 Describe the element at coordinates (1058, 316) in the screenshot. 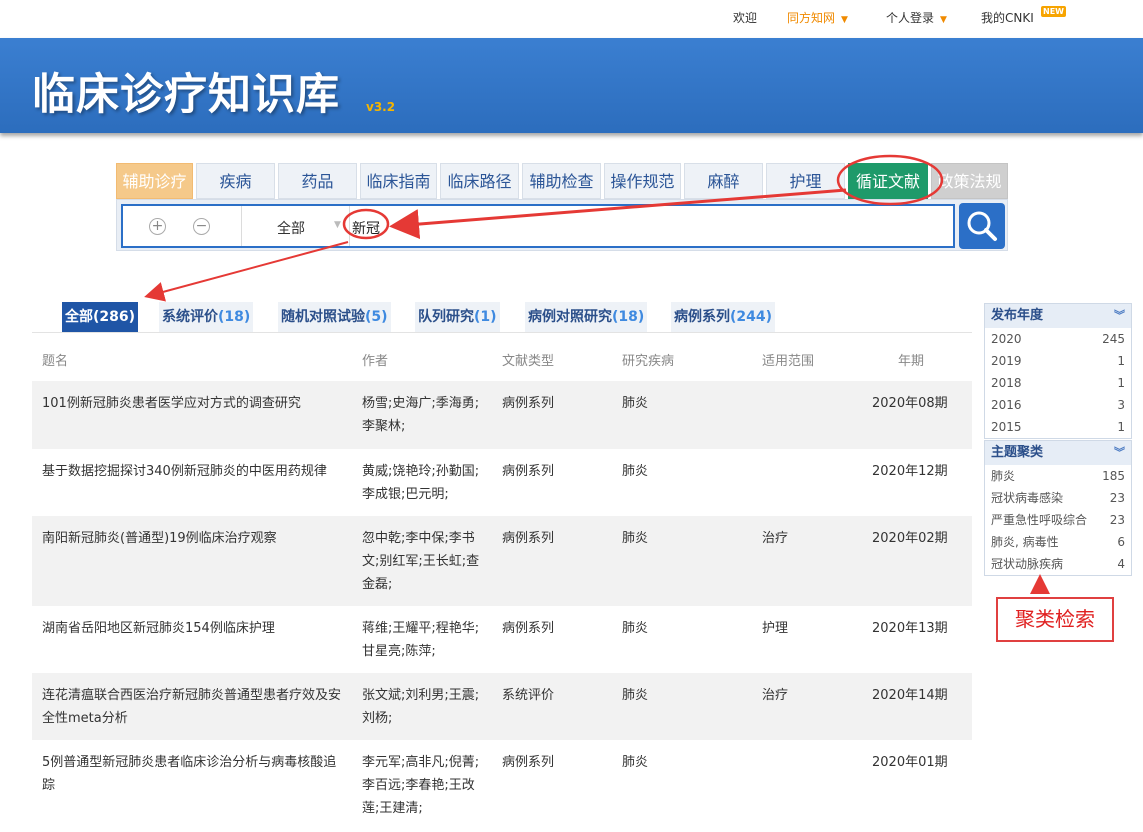

I see `facet-year-header: 发布年度 ︾` at that location.